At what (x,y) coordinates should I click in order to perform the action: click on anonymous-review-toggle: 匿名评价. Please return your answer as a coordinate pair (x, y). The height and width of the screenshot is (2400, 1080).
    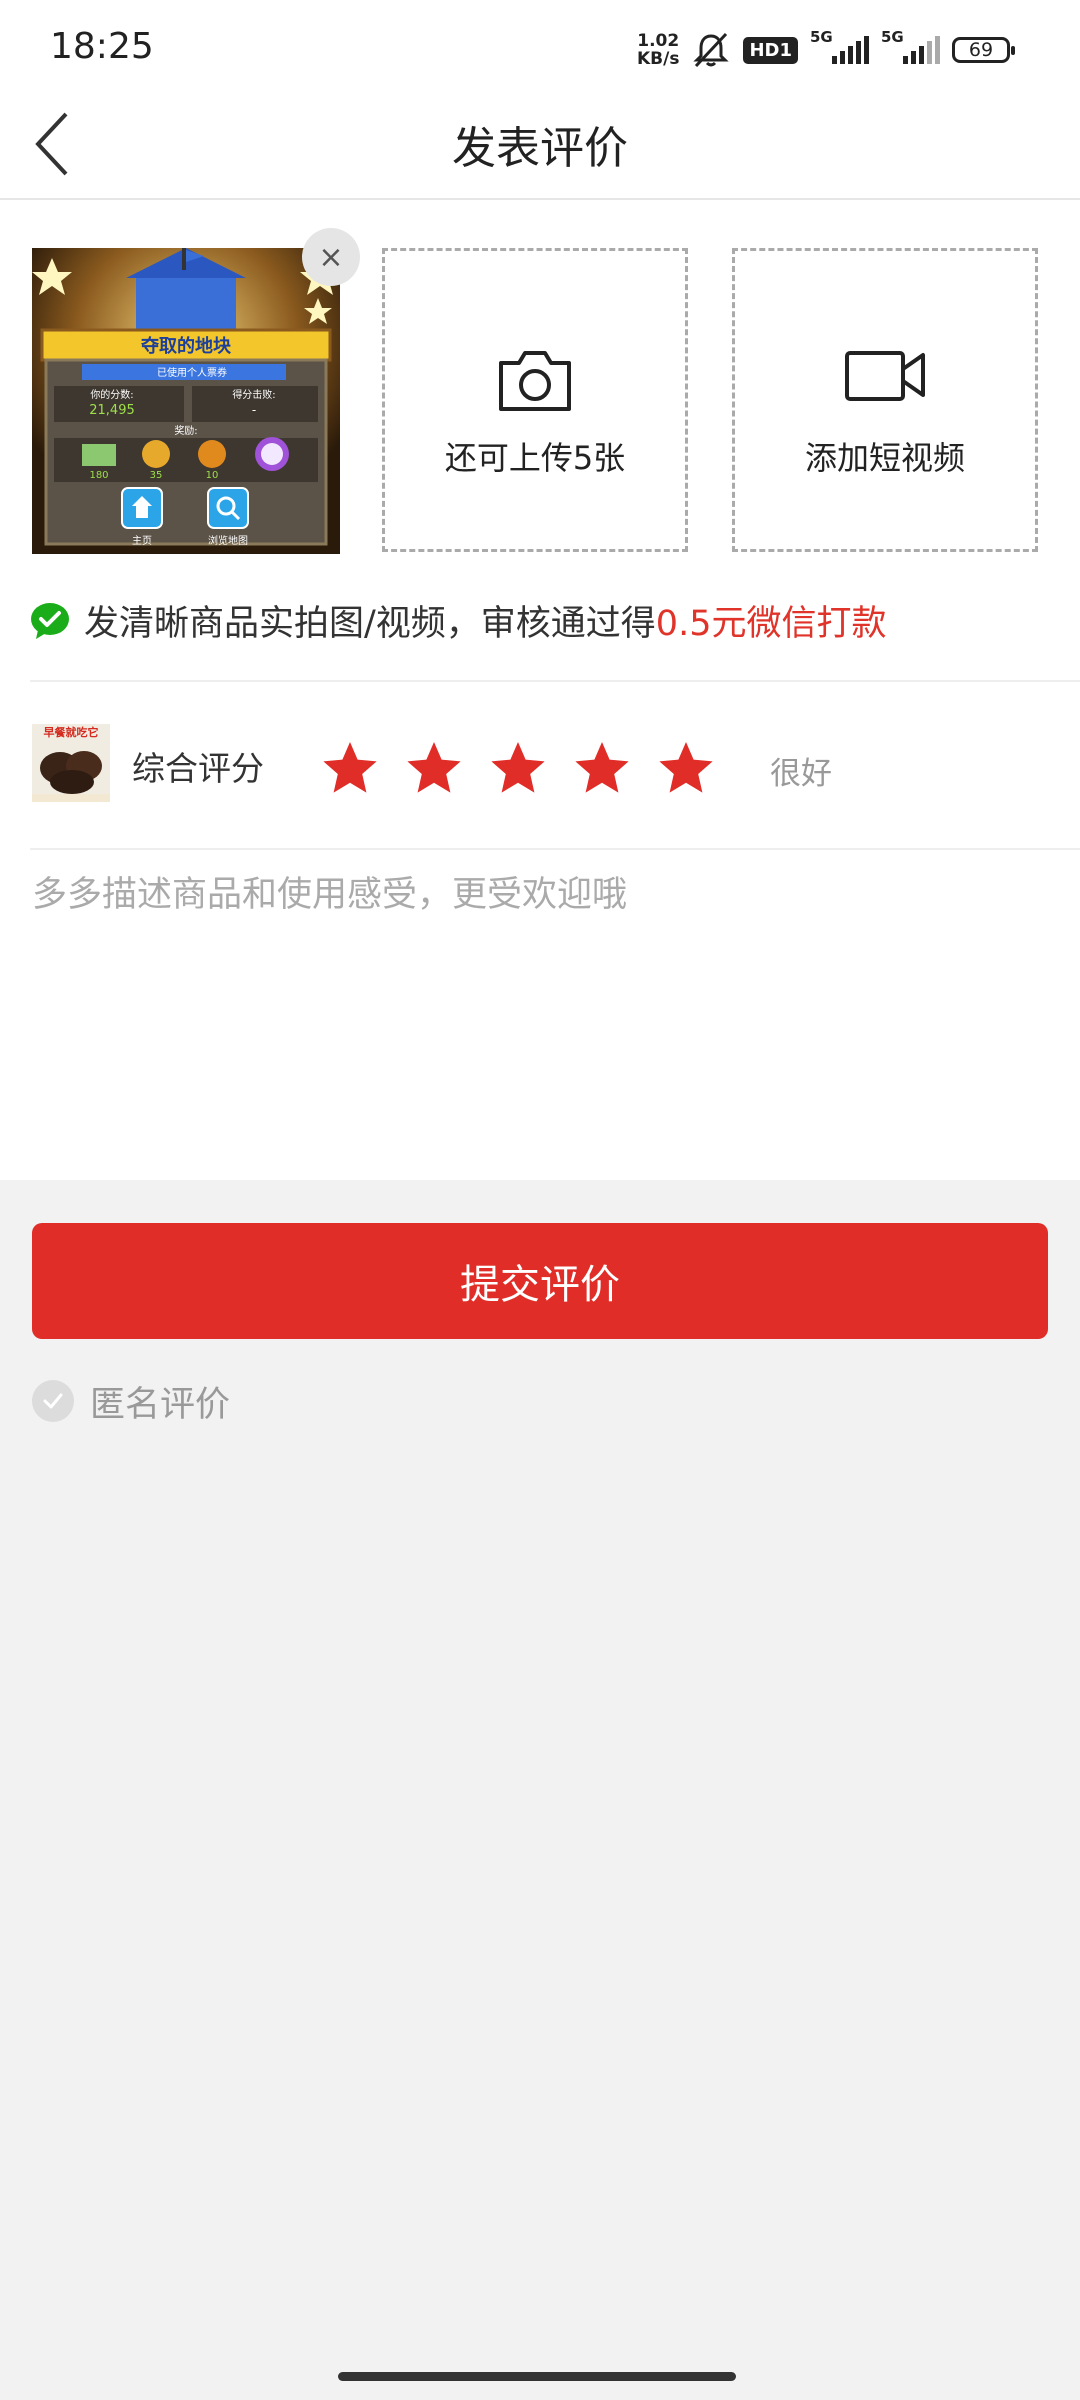
    Looking at the image, I should click on (131, 1401).